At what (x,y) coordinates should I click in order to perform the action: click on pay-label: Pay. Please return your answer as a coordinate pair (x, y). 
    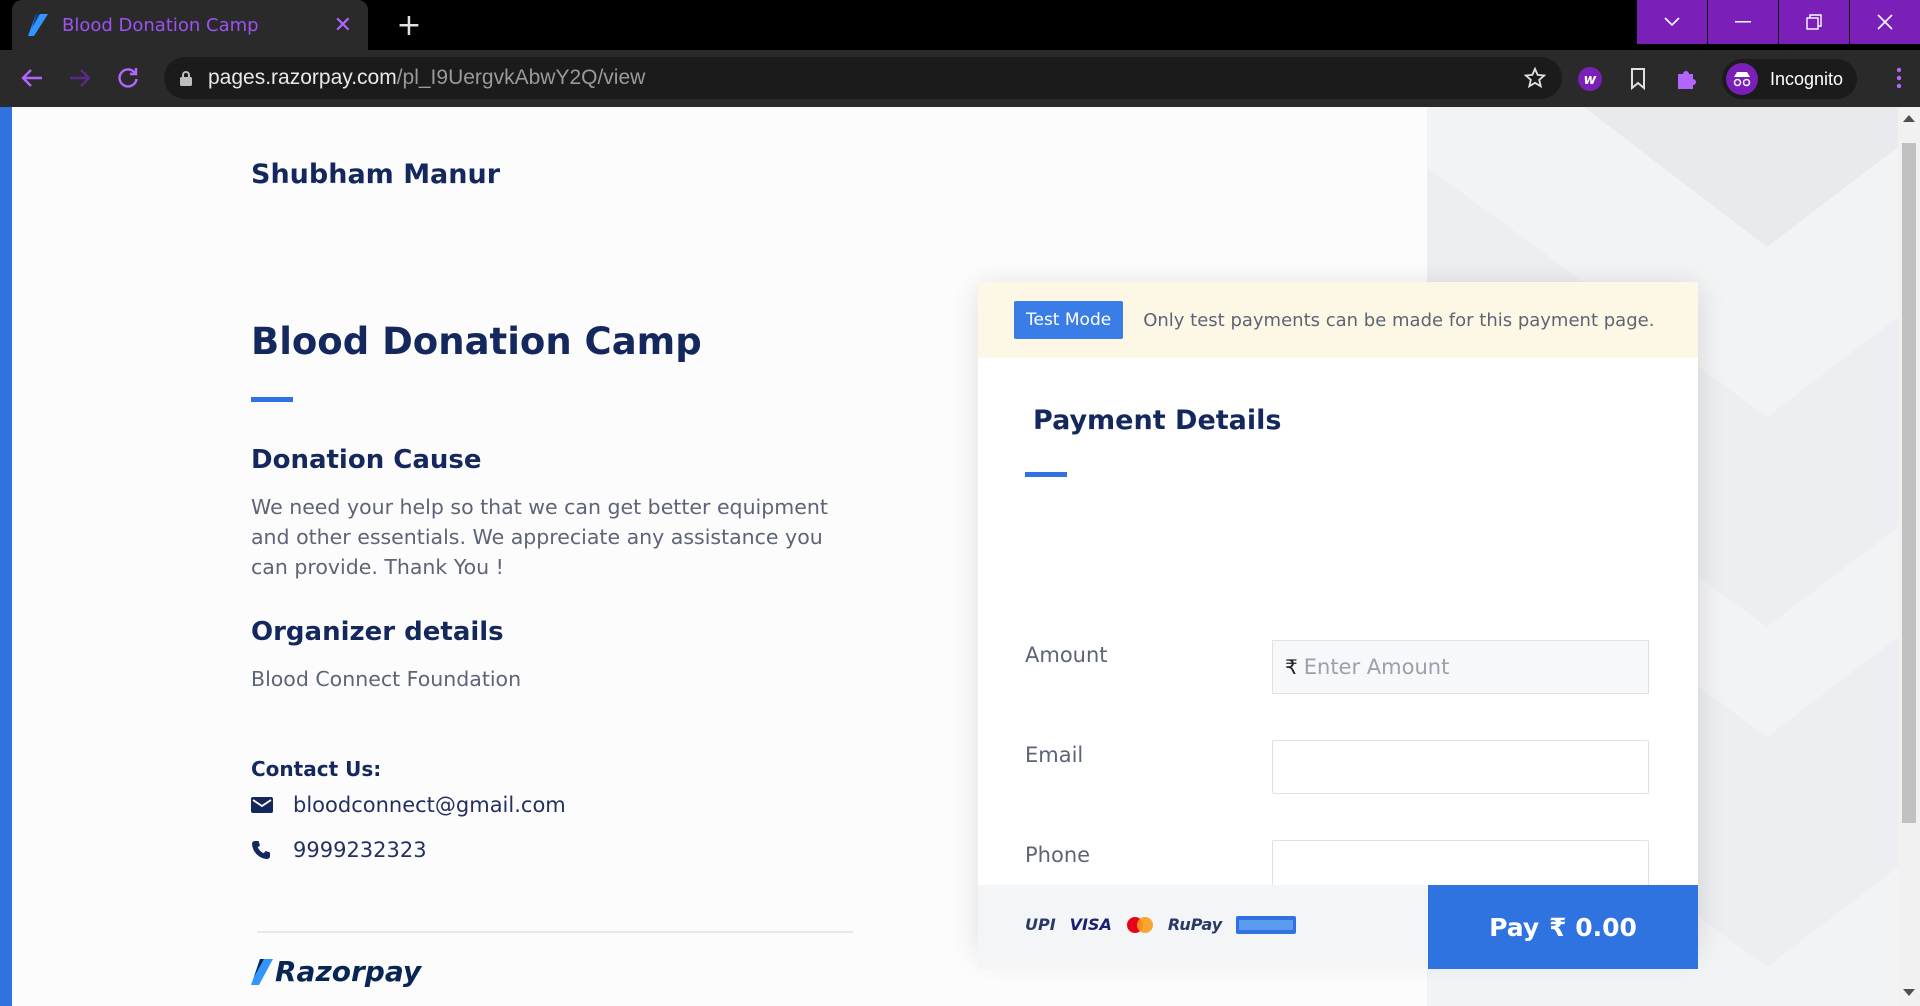
    Looking at the image, I should click on (1514, 927).